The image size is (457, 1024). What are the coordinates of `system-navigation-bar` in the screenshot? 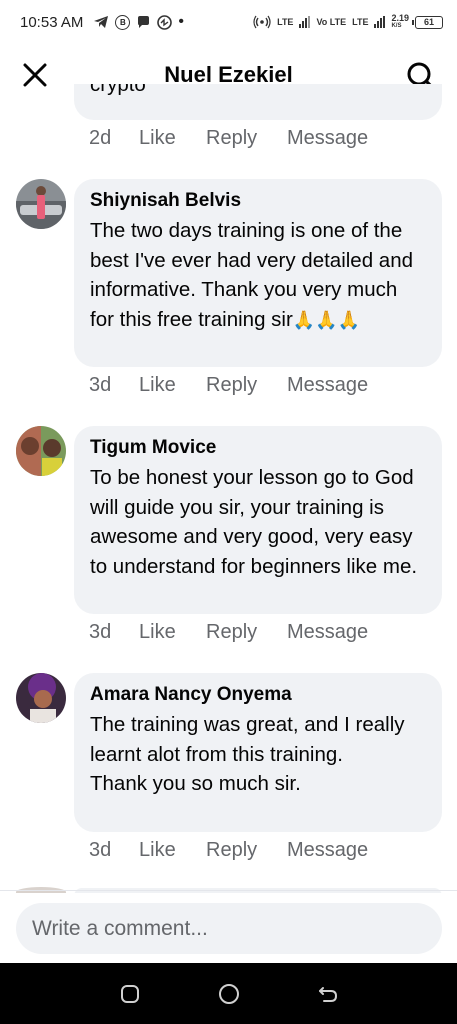 It's located at (228, 993).